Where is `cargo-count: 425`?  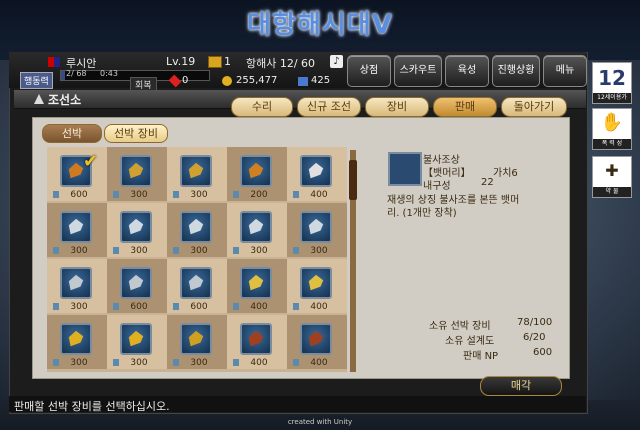
cargo-count: 425 is located at coordinates (321, 80).